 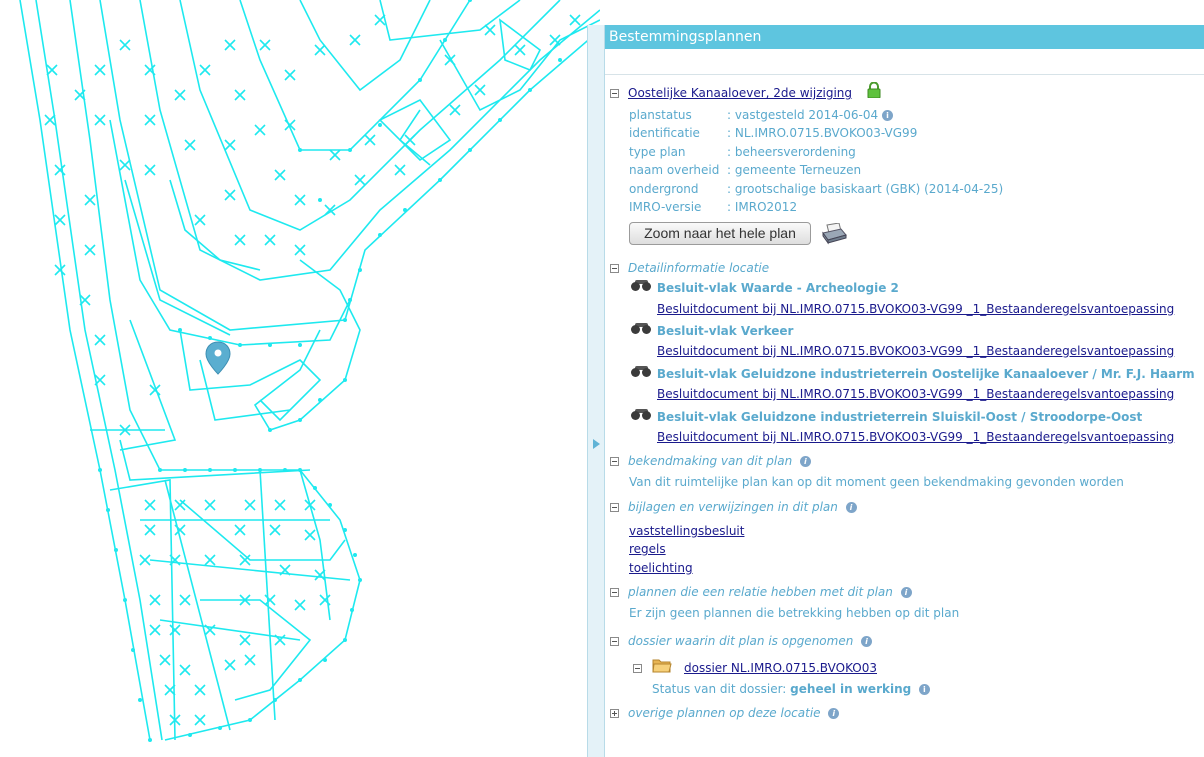 What do you see at coordinates (720, 233) in the screenshot?
I see `zoom-to-plan-button: Zoom naar het hele plan` at bounding box center [720, 233].